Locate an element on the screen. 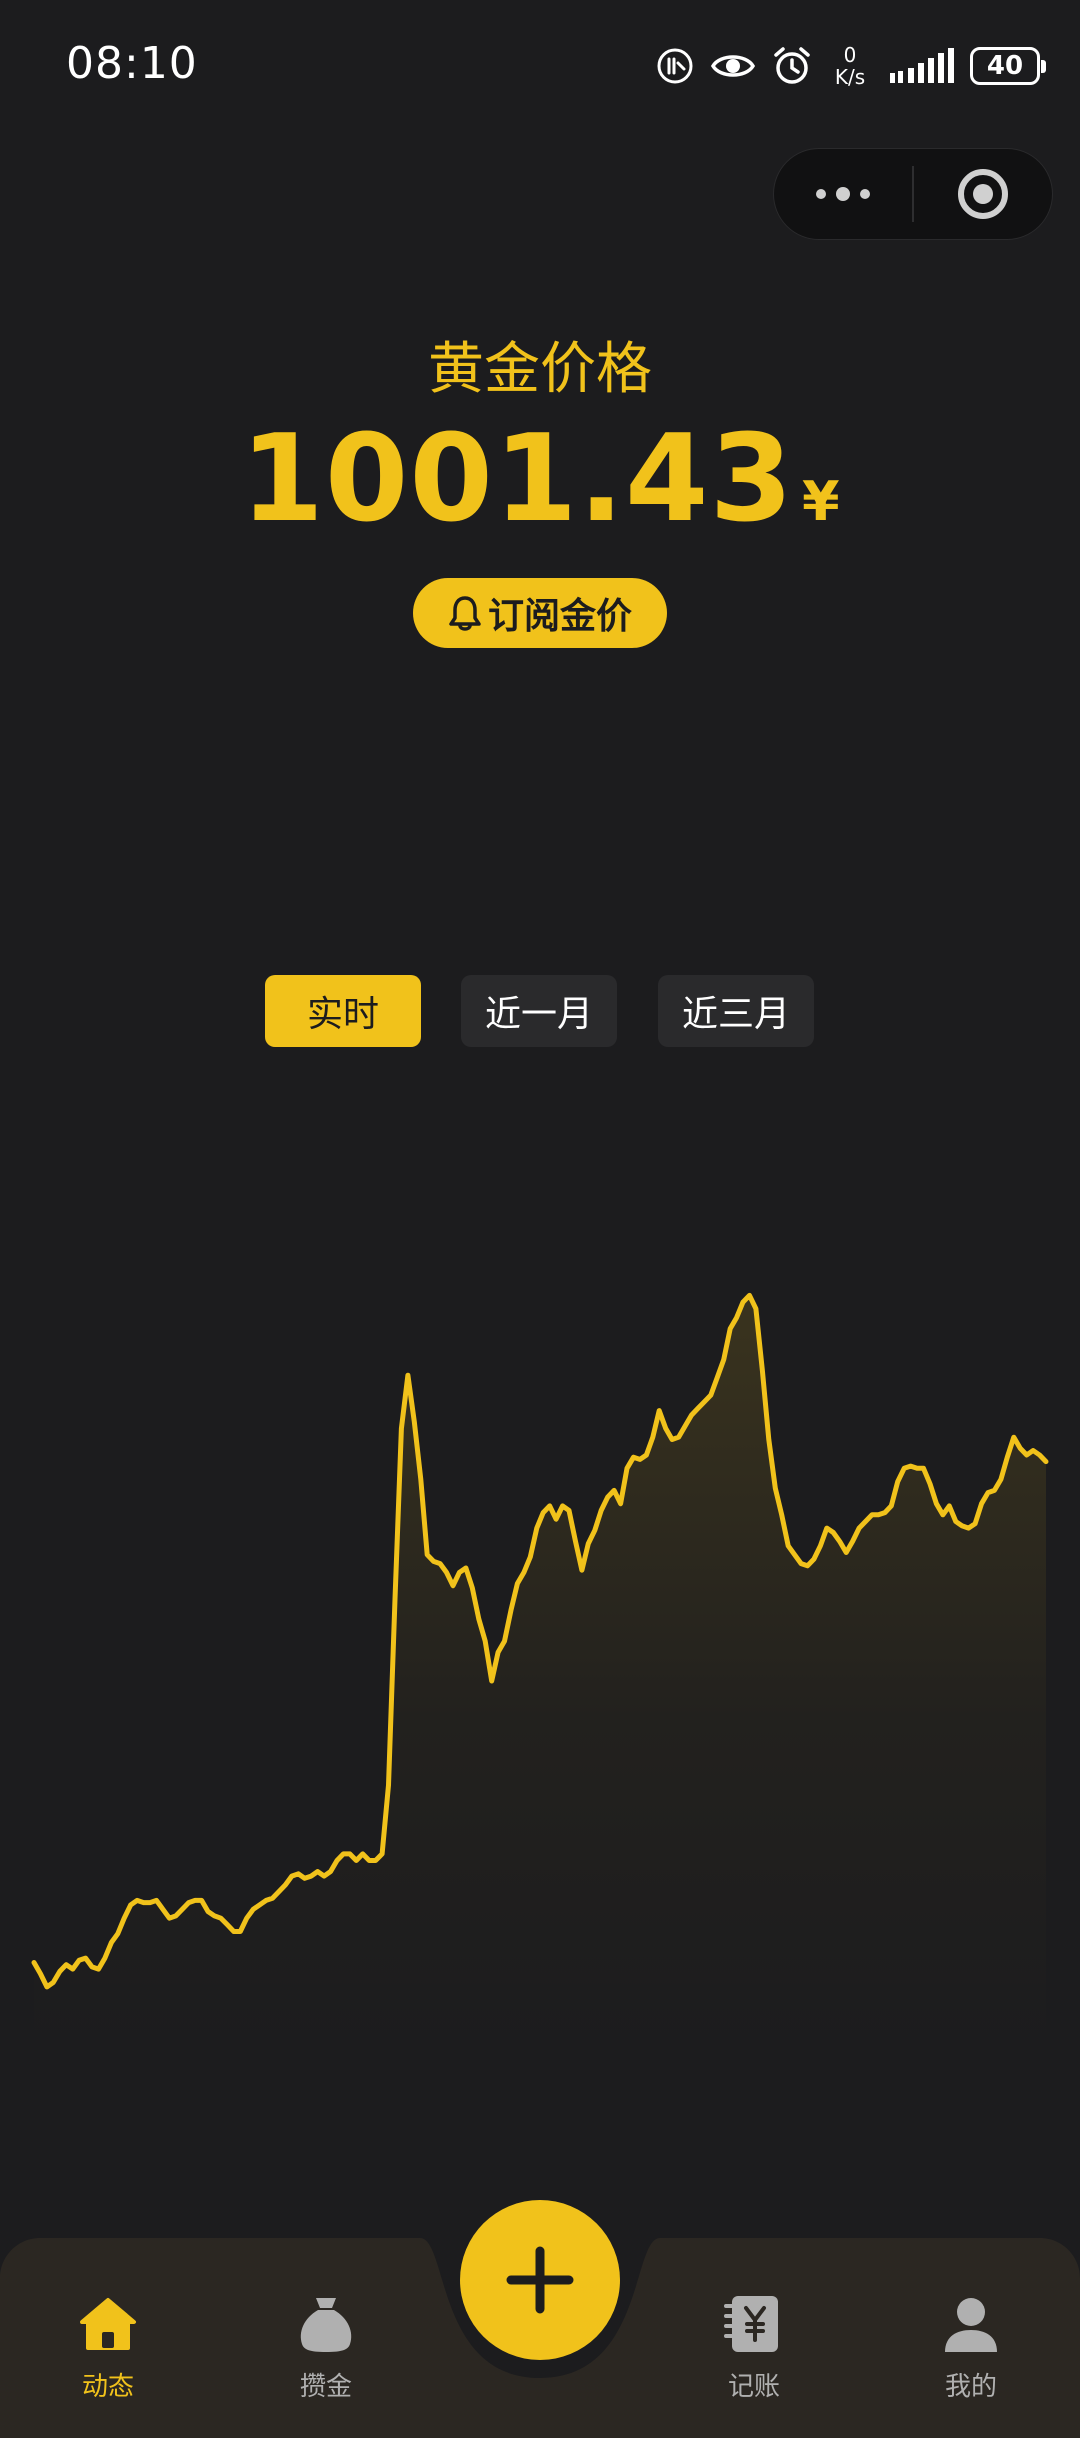 The width and height of the screenshot is (1080, 2438). close-button is located at coordinates (983, 194).